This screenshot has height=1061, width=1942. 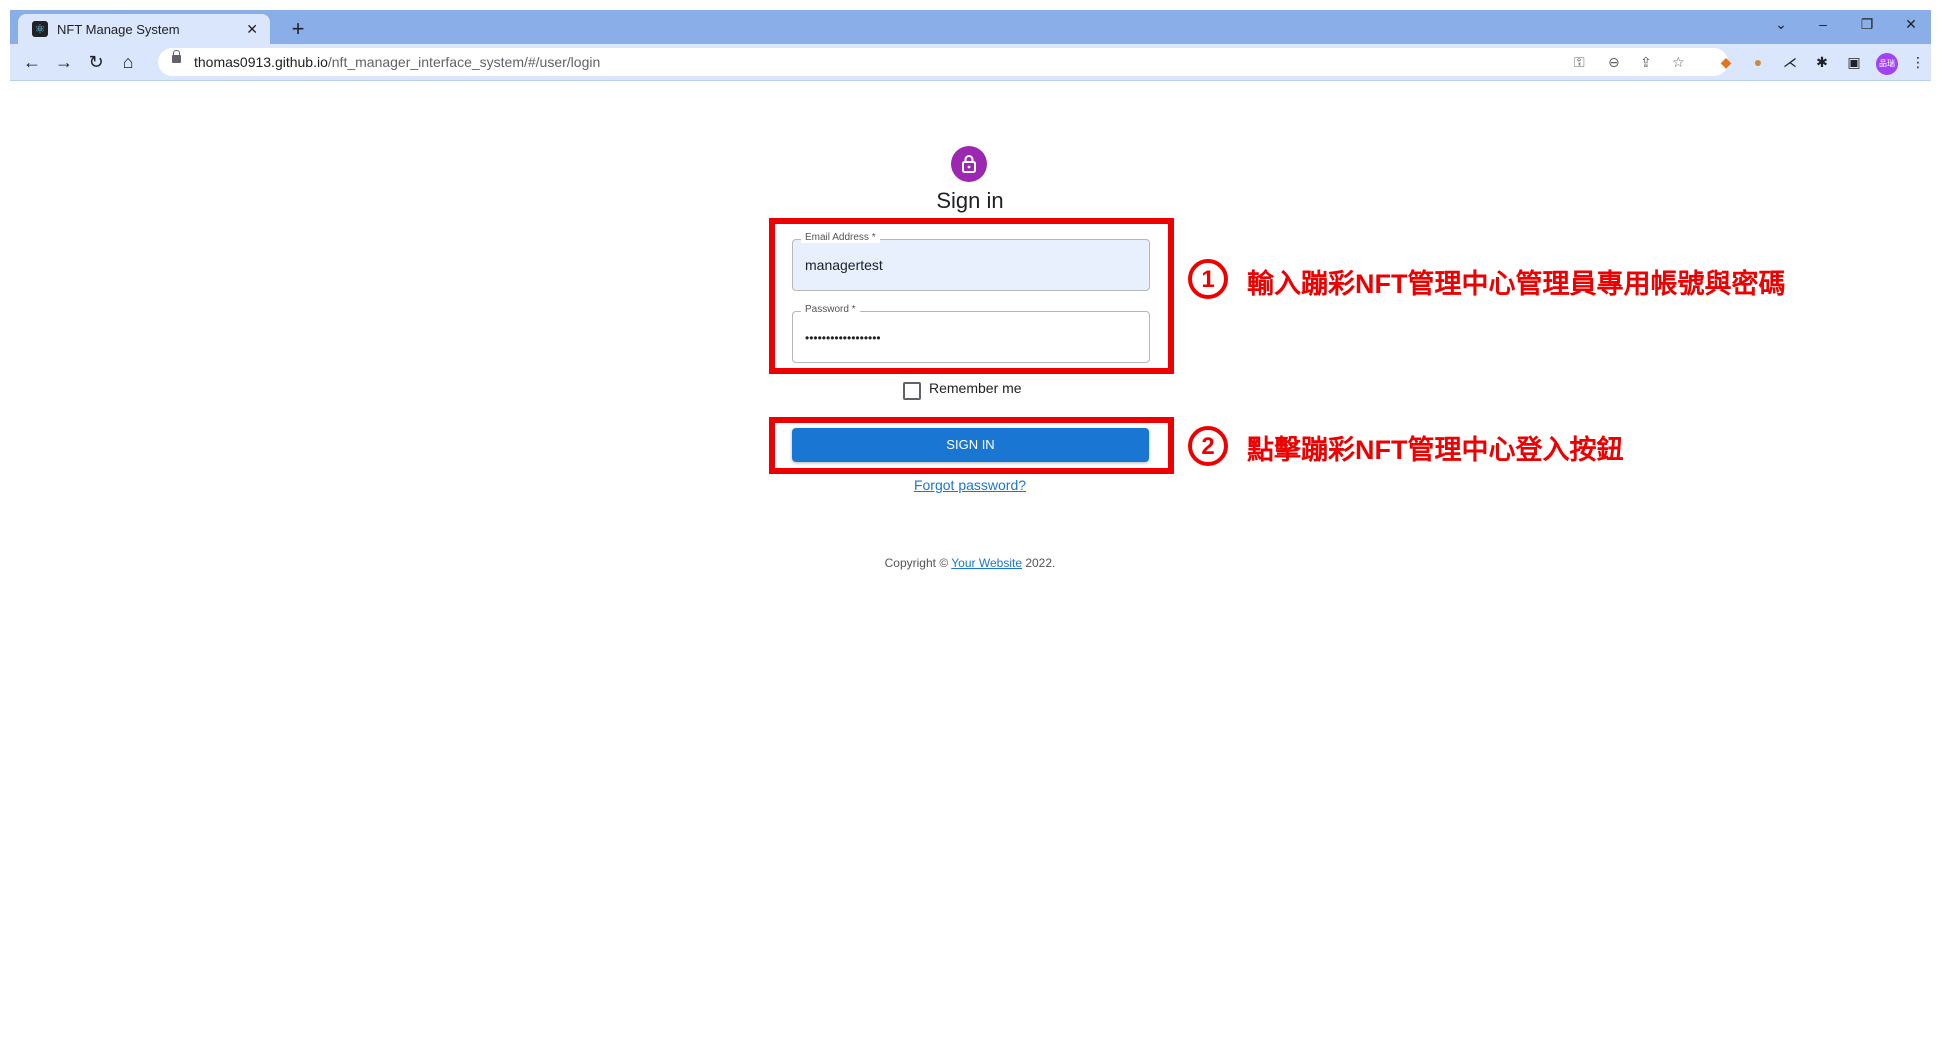 What do you see at coordinates (970, 485) in the screenshot?
I see `forgot-password-link: Forgot password?` at bounding box center [970, 485].